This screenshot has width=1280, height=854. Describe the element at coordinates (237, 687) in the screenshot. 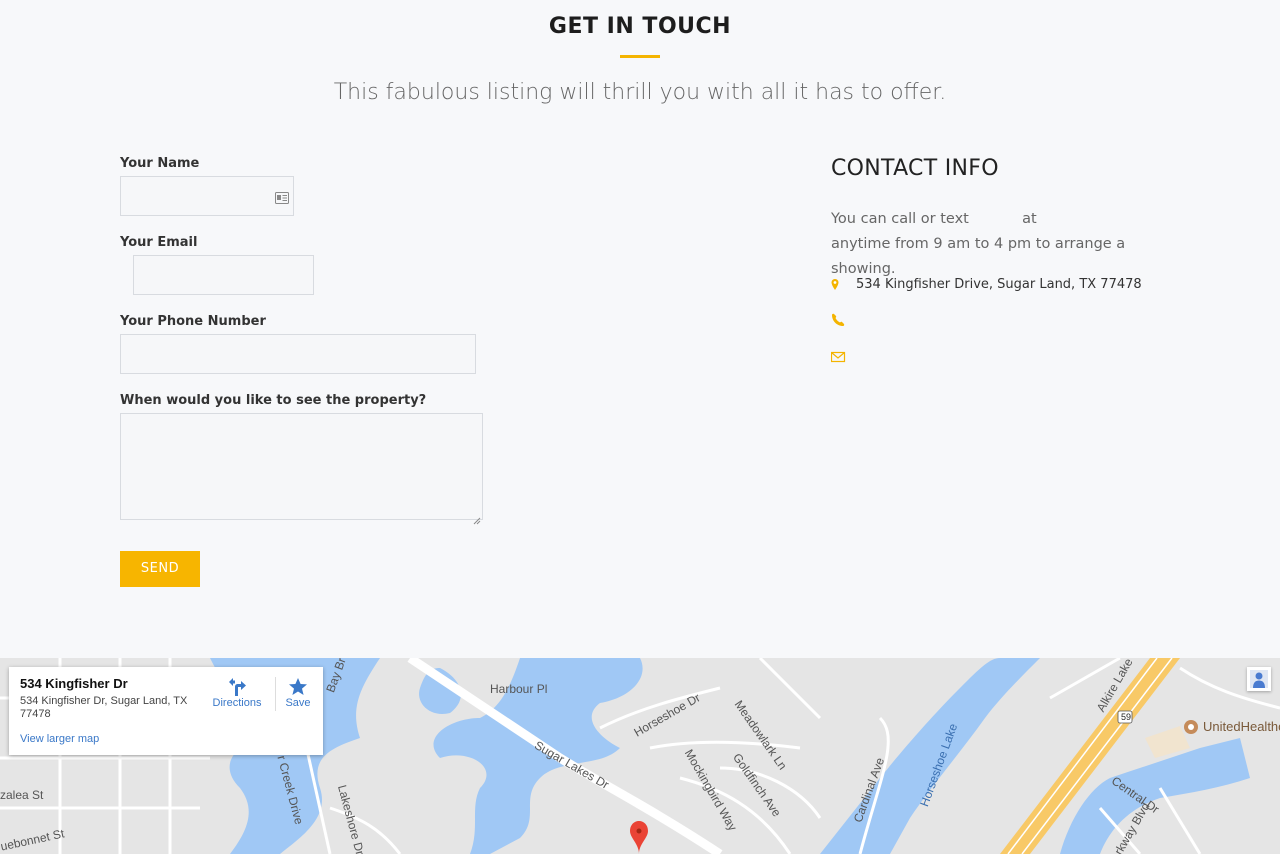

I see `directions-icon` at that location.